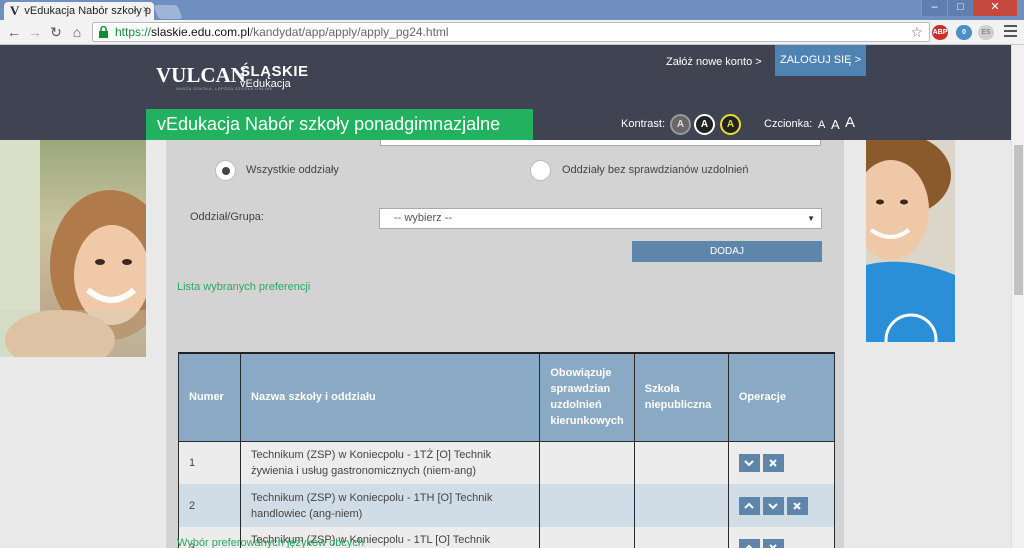 This screenshot has height=548, width=1024. Describe the element at coordinates (681, 397) in the screenshot. I see `column-header-private: Szkoła niepubliczna` at that location.